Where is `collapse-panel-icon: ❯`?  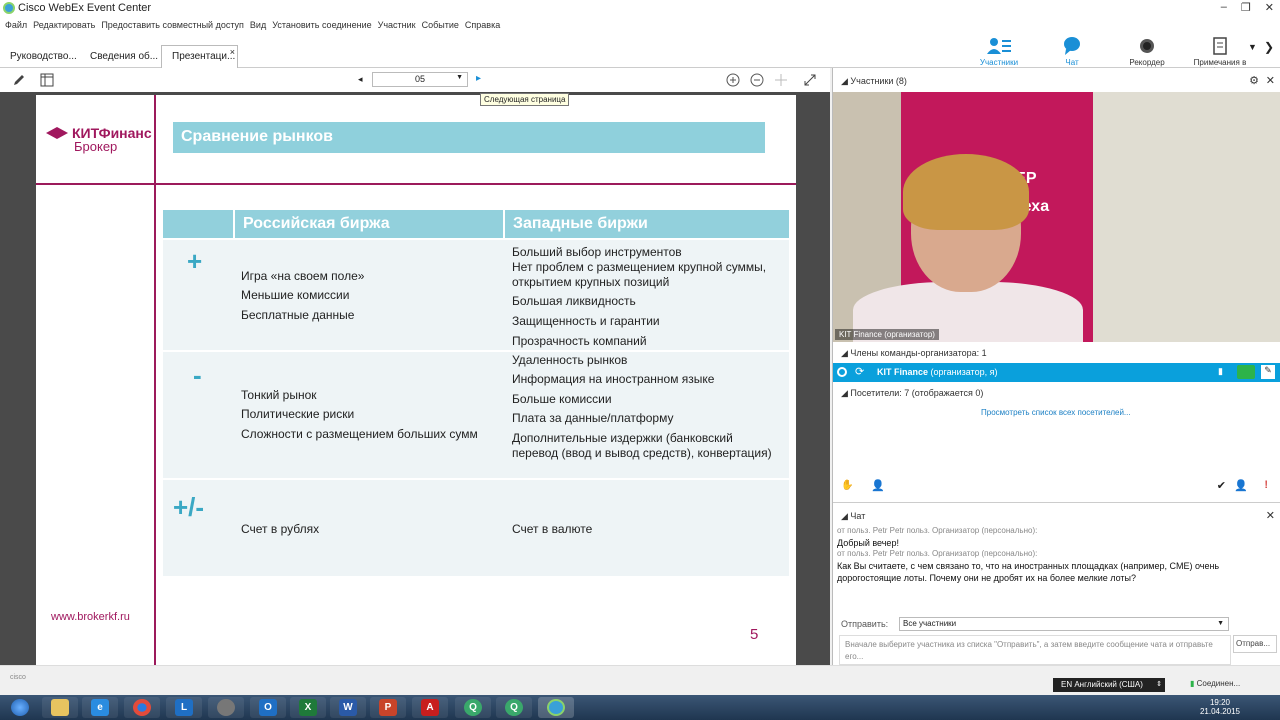 collapse-panel-icon: ❯ is located at coordinates (1269, 47).